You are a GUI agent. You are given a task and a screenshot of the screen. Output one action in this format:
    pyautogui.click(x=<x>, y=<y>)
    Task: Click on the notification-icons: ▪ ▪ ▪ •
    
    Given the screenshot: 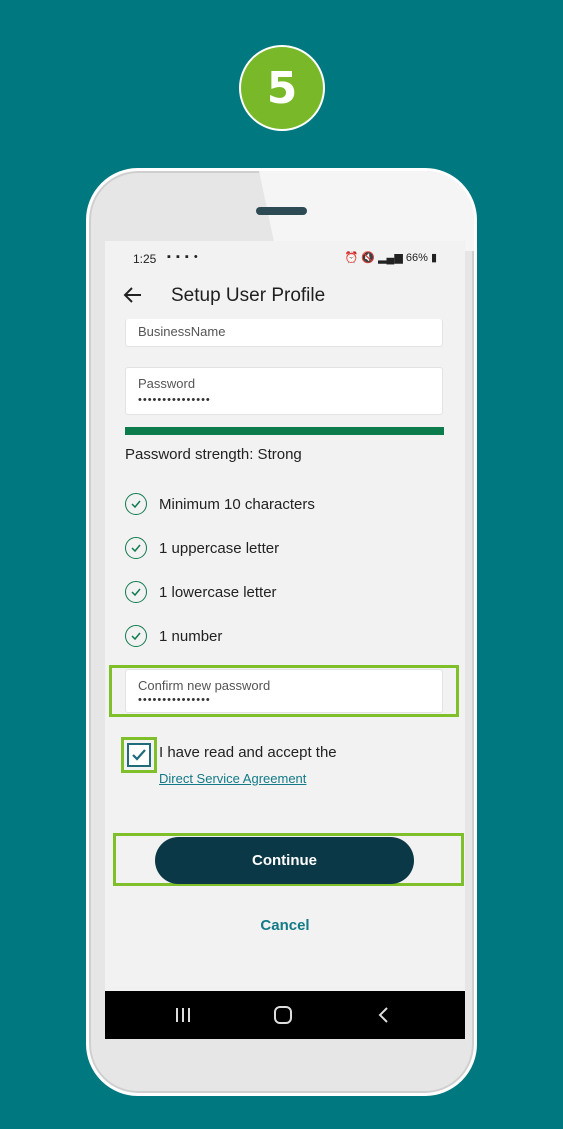 What is the action you would take?
    pyautogui.click(x=183, y=257)
    